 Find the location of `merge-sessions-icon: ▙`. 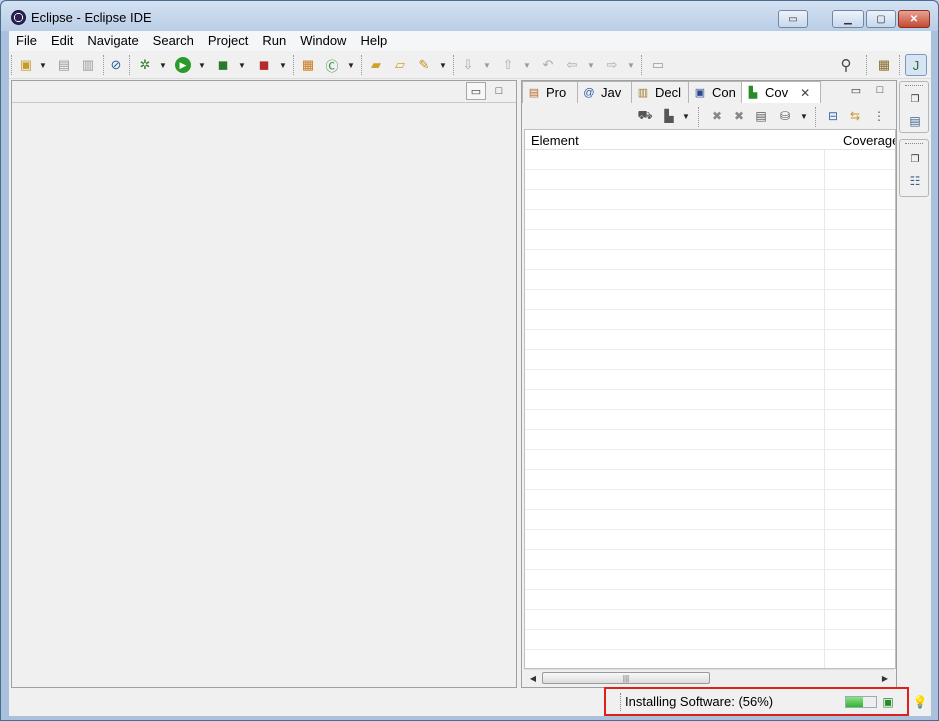

merge-sessions-icon: ▙ is located at coordinates (669, 116).